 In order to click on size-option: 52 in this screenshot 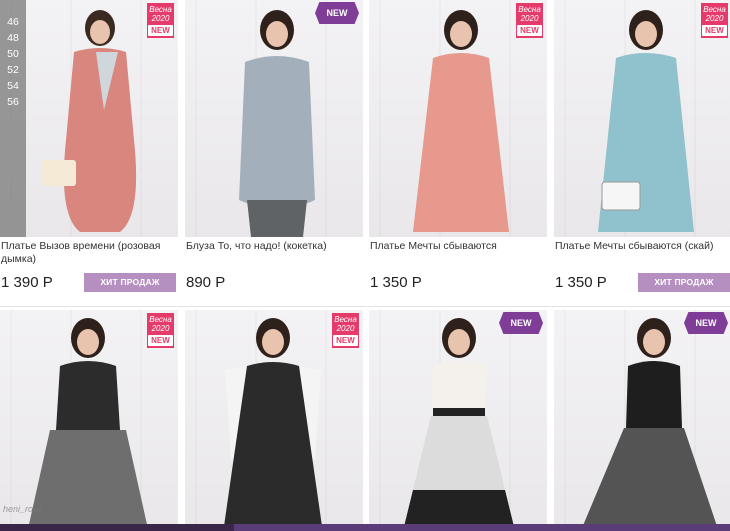, I will do `click(13, 70)`.